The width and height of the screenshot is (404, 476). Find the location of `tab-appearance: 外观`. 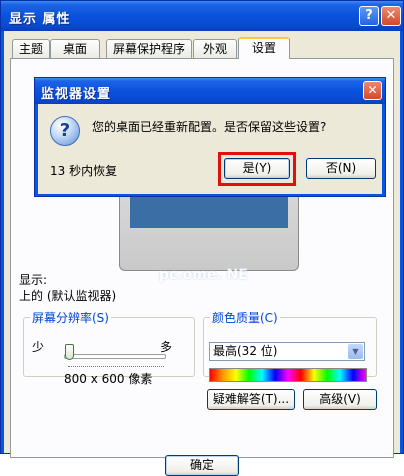

tab-appearance: 外观 is located at coordinates (215, 48).